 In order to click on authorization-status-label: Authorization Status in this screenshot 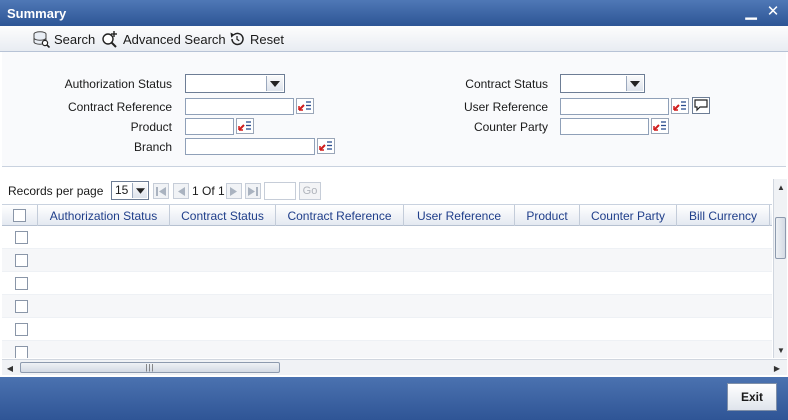, I will do `click(118, 84)`.